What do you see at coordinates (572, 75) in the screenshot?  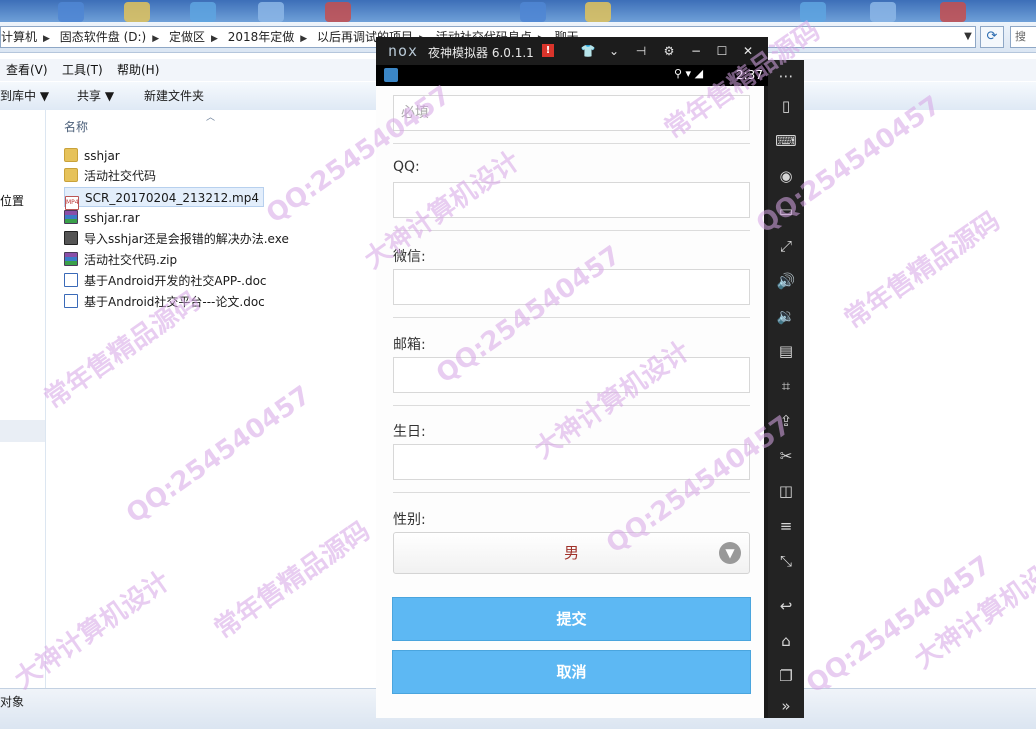 I see `android-status-bar: ⚲ ▾ ◢ 2:37` at bounding box center [572, 75].